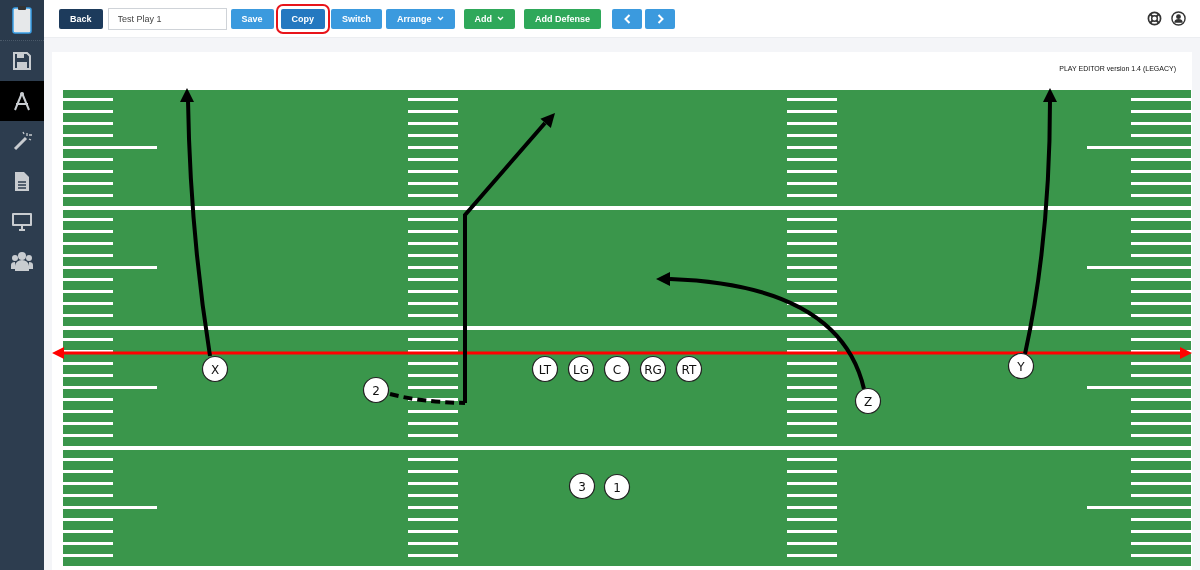 Image resolution: width=1200 pixels, height=570 pixels. What do you see at coordinates (868, 401) in the screenshot?
I see `player-marker: Z` at bounding box center [868, 401].